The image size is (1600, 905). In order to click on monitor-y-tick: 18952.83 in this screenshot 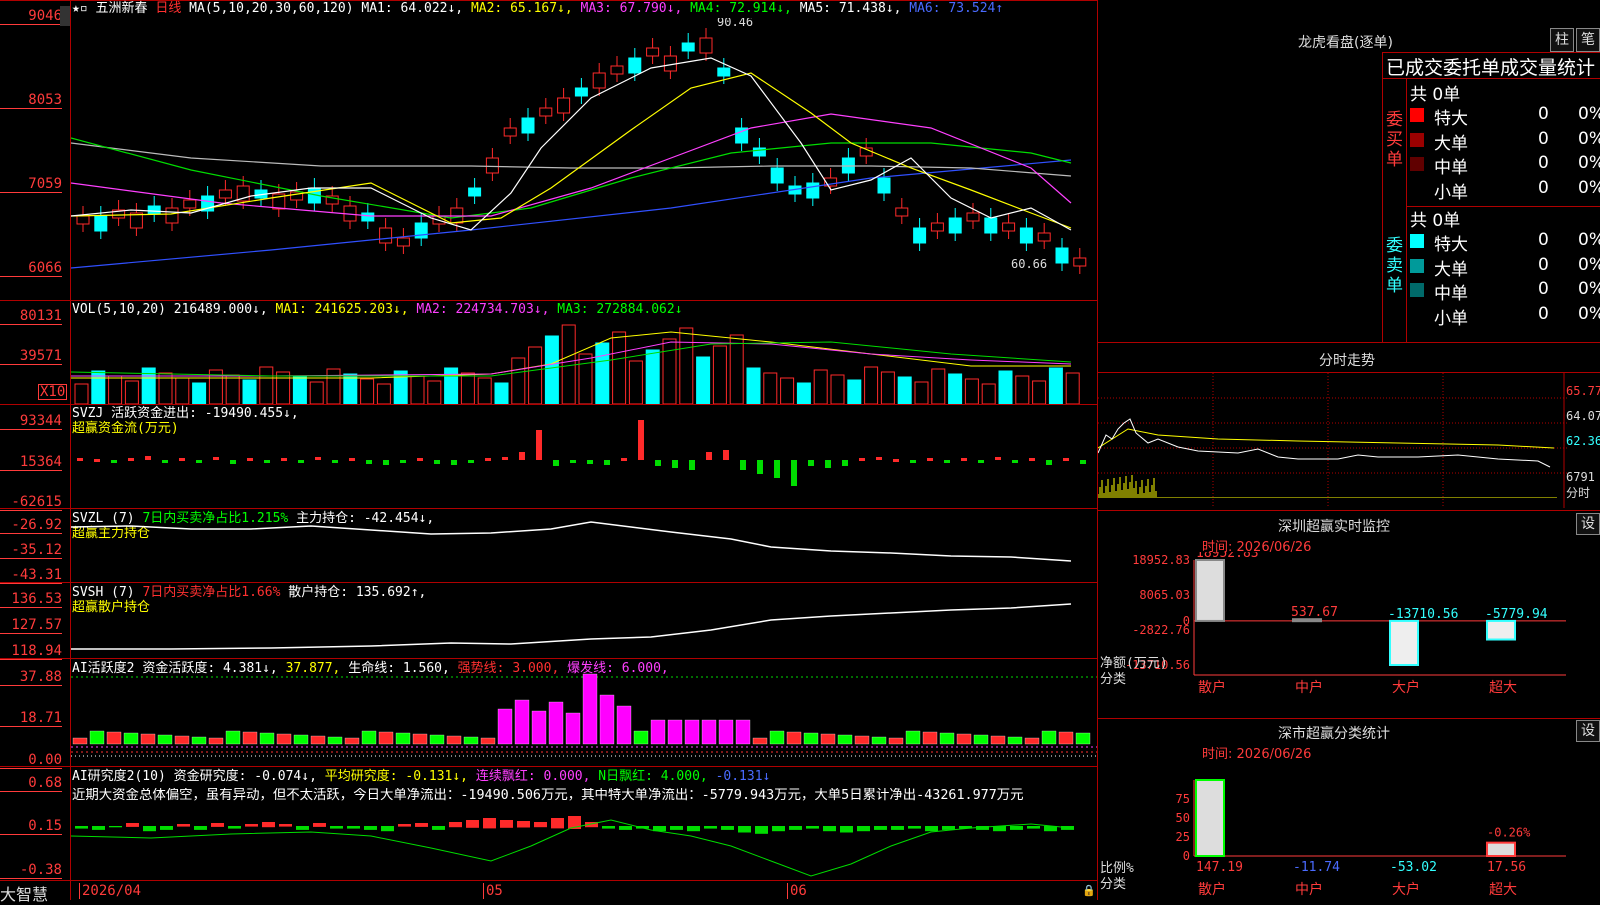, I will do `click(1161, 560)`.